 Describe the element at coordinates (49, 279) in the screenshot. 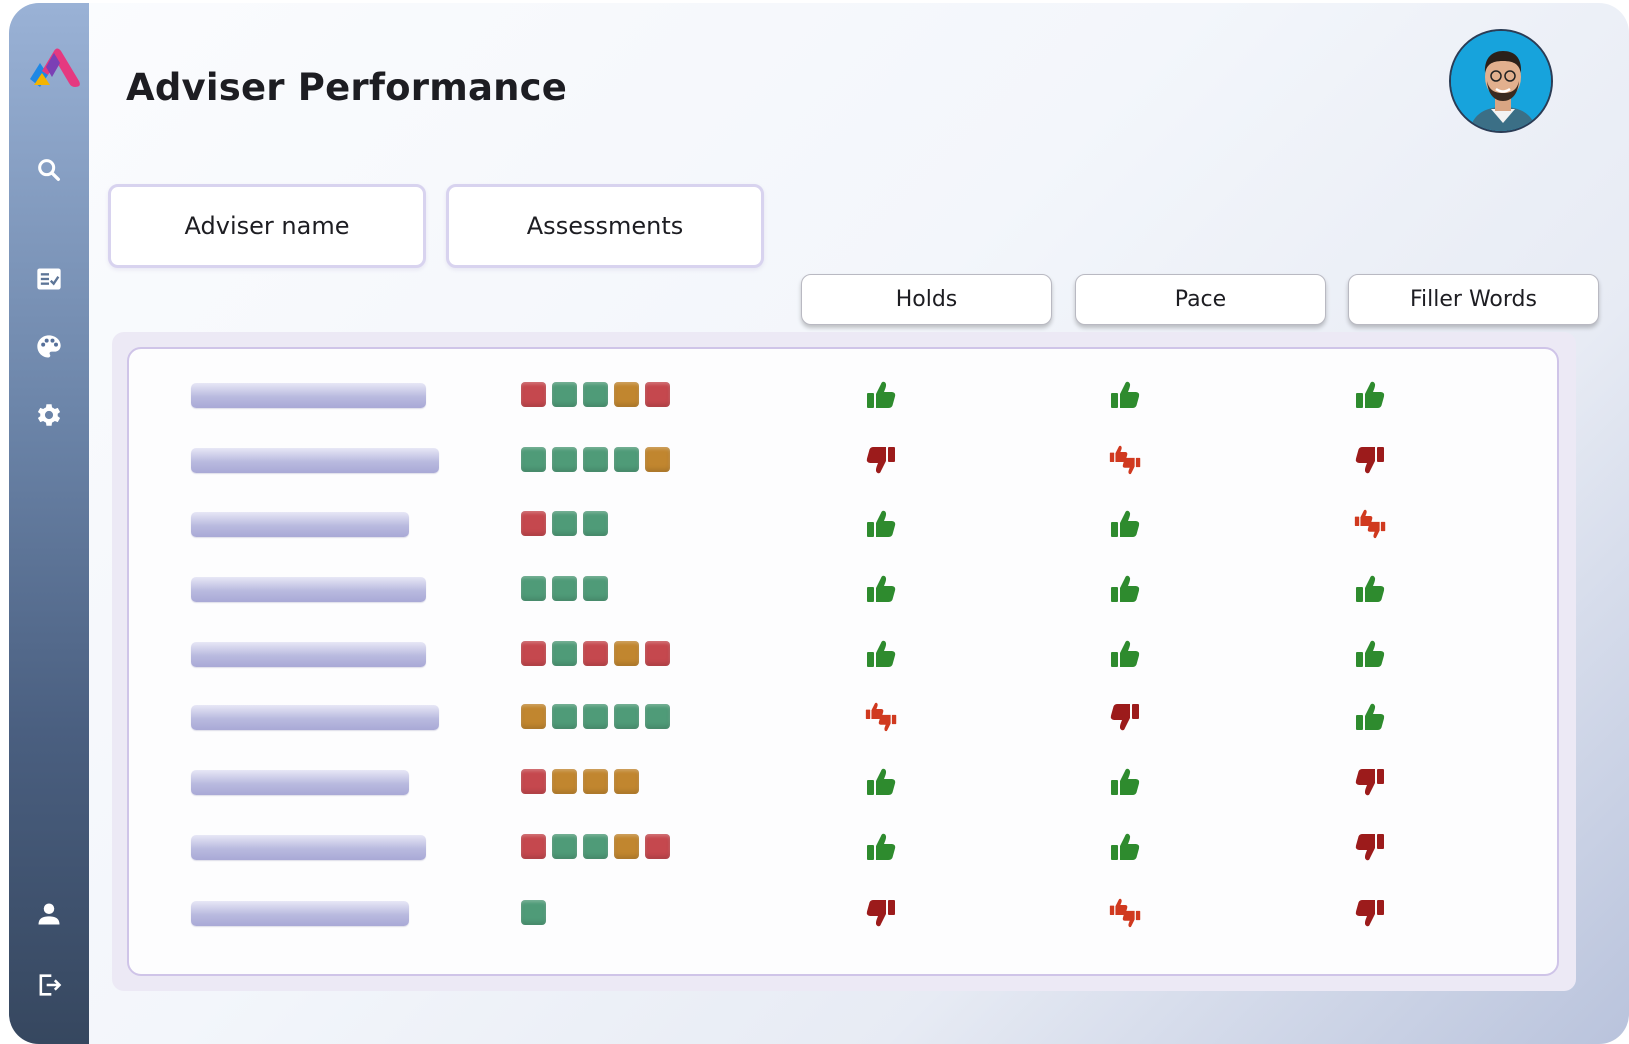

I see `checklist-icon` at that location.